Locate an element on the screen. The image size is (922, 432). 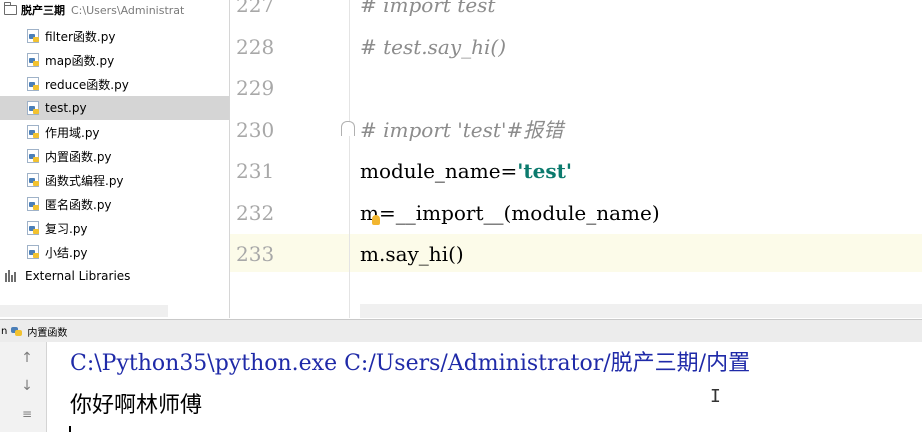
file-item: 内置函数.py is located at coordinates (114, 156).